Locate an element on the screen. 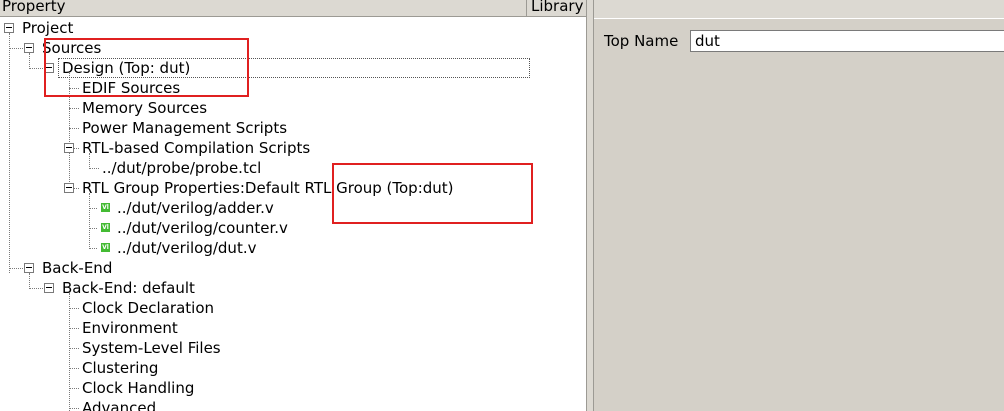 This screenshot has height=411, width=1004. tree-node-environment: Environment is located at coordinates (130, 328).